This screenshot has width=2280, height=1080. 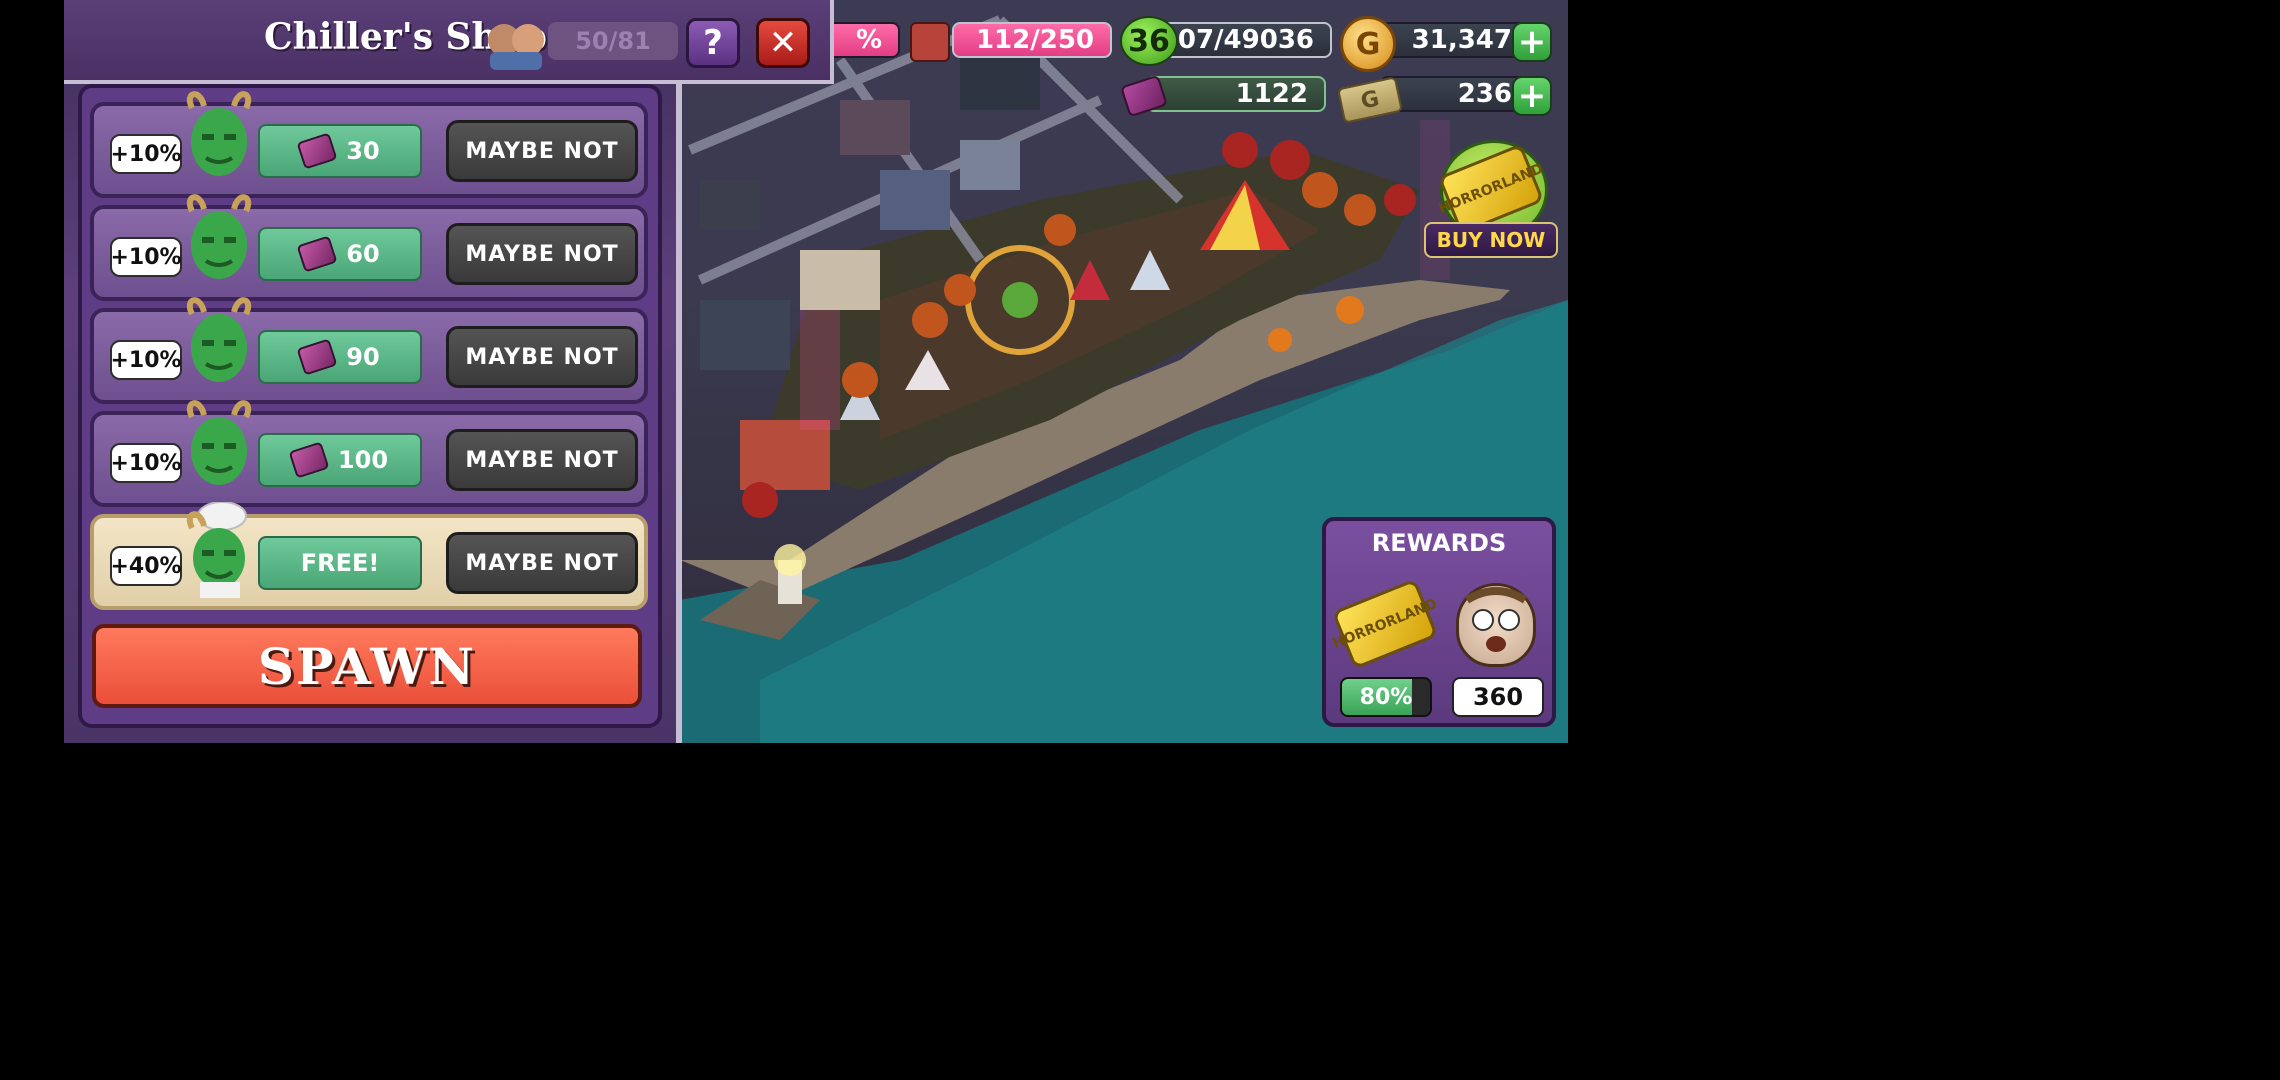 I want to click on tickets-meter: 1122, so click(x=1236, y=94).